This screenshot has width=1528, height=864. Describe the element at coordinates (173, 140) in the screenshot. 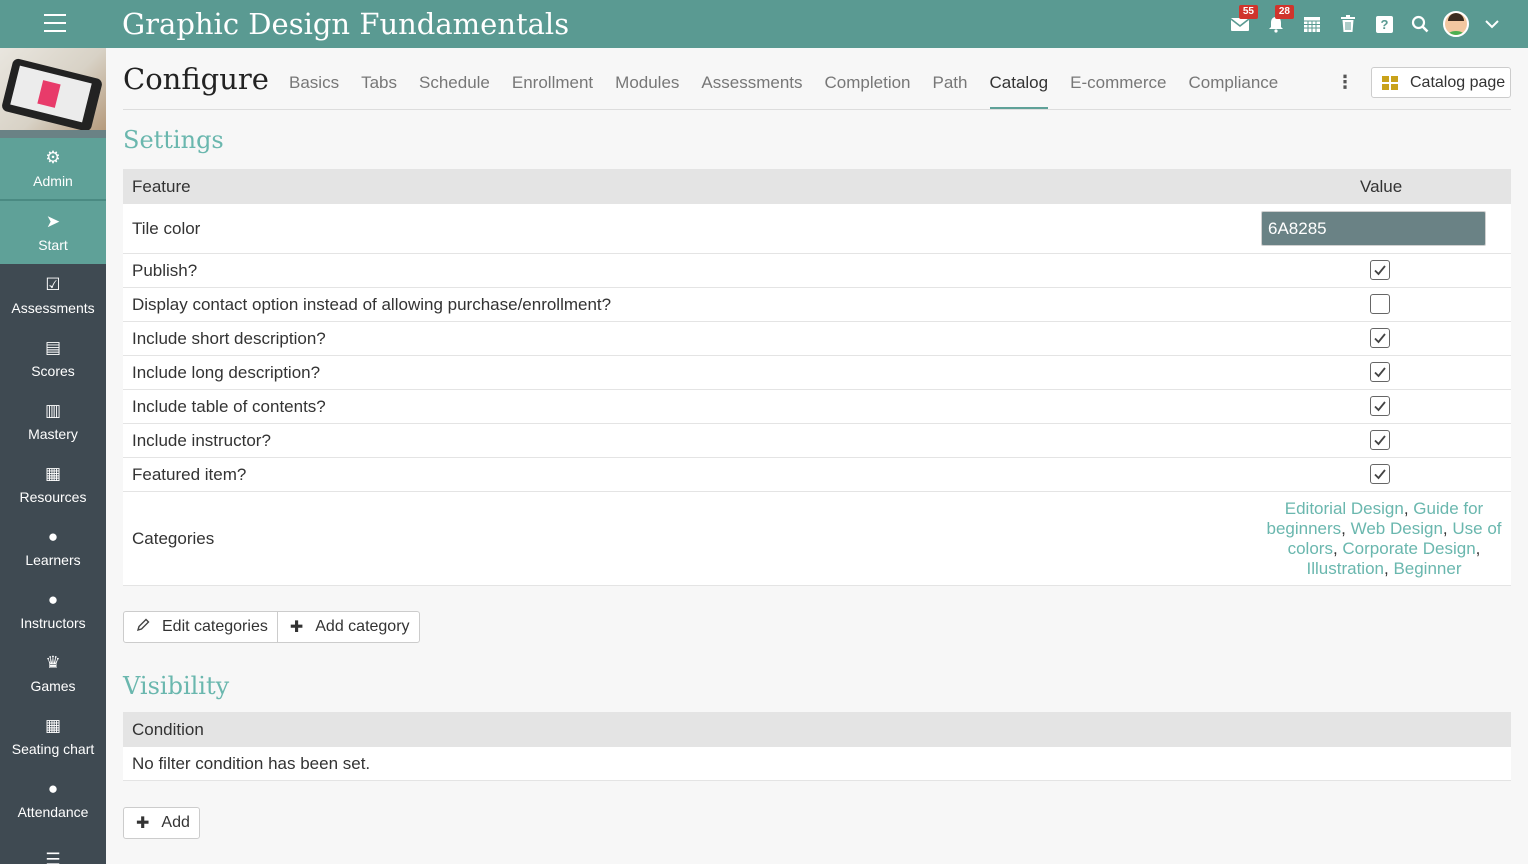

I see `settings-title: Settings` at that location.